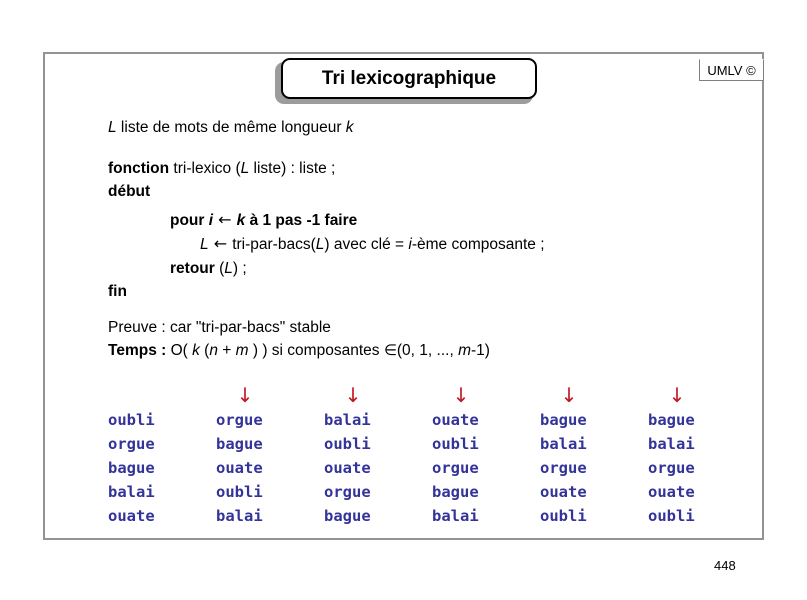 Image resolution: width=807 pixels, height=600 pixels. Describe the element at coordinates (390, 350) in the screenshot. I see `element-of-icon: ∈` at that location.